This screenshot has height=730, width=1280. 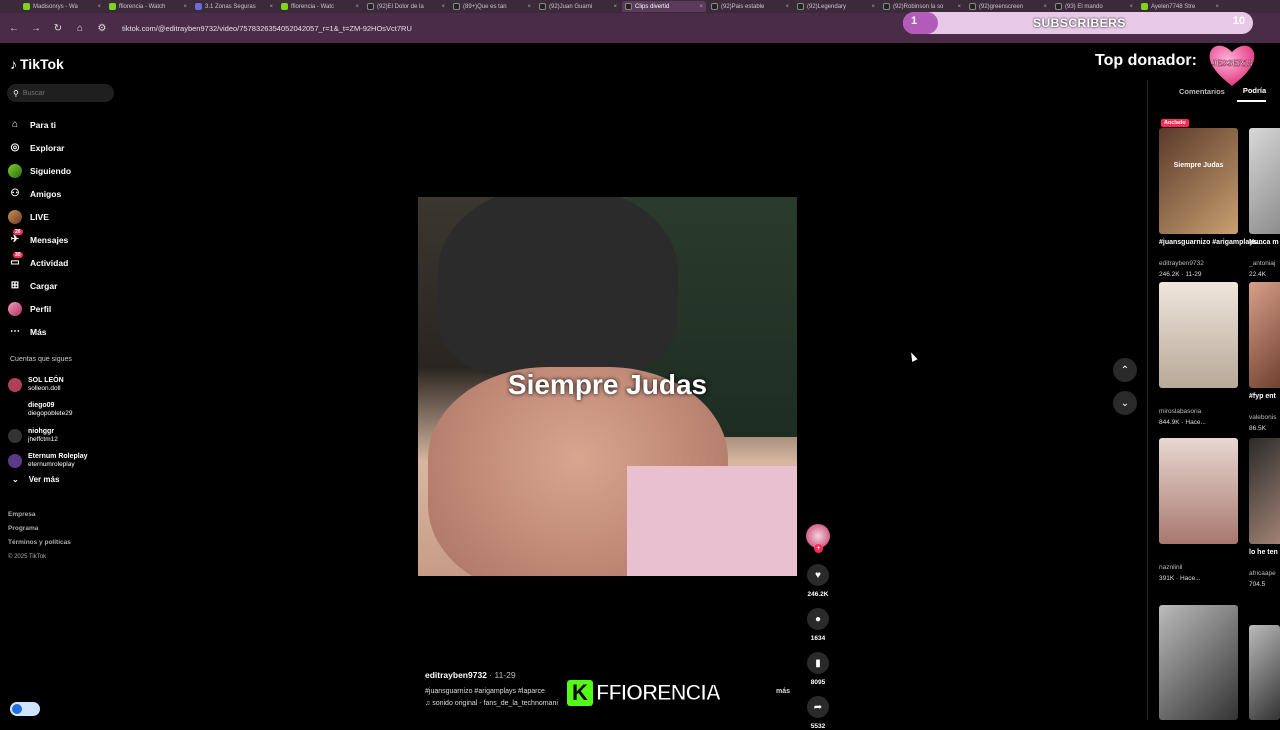 What do you see at coordinates (230, 6) in the screenshot?
I see `browser-tab-label: 3.1 Zonas Seguras` at bounding box center [230, 6].